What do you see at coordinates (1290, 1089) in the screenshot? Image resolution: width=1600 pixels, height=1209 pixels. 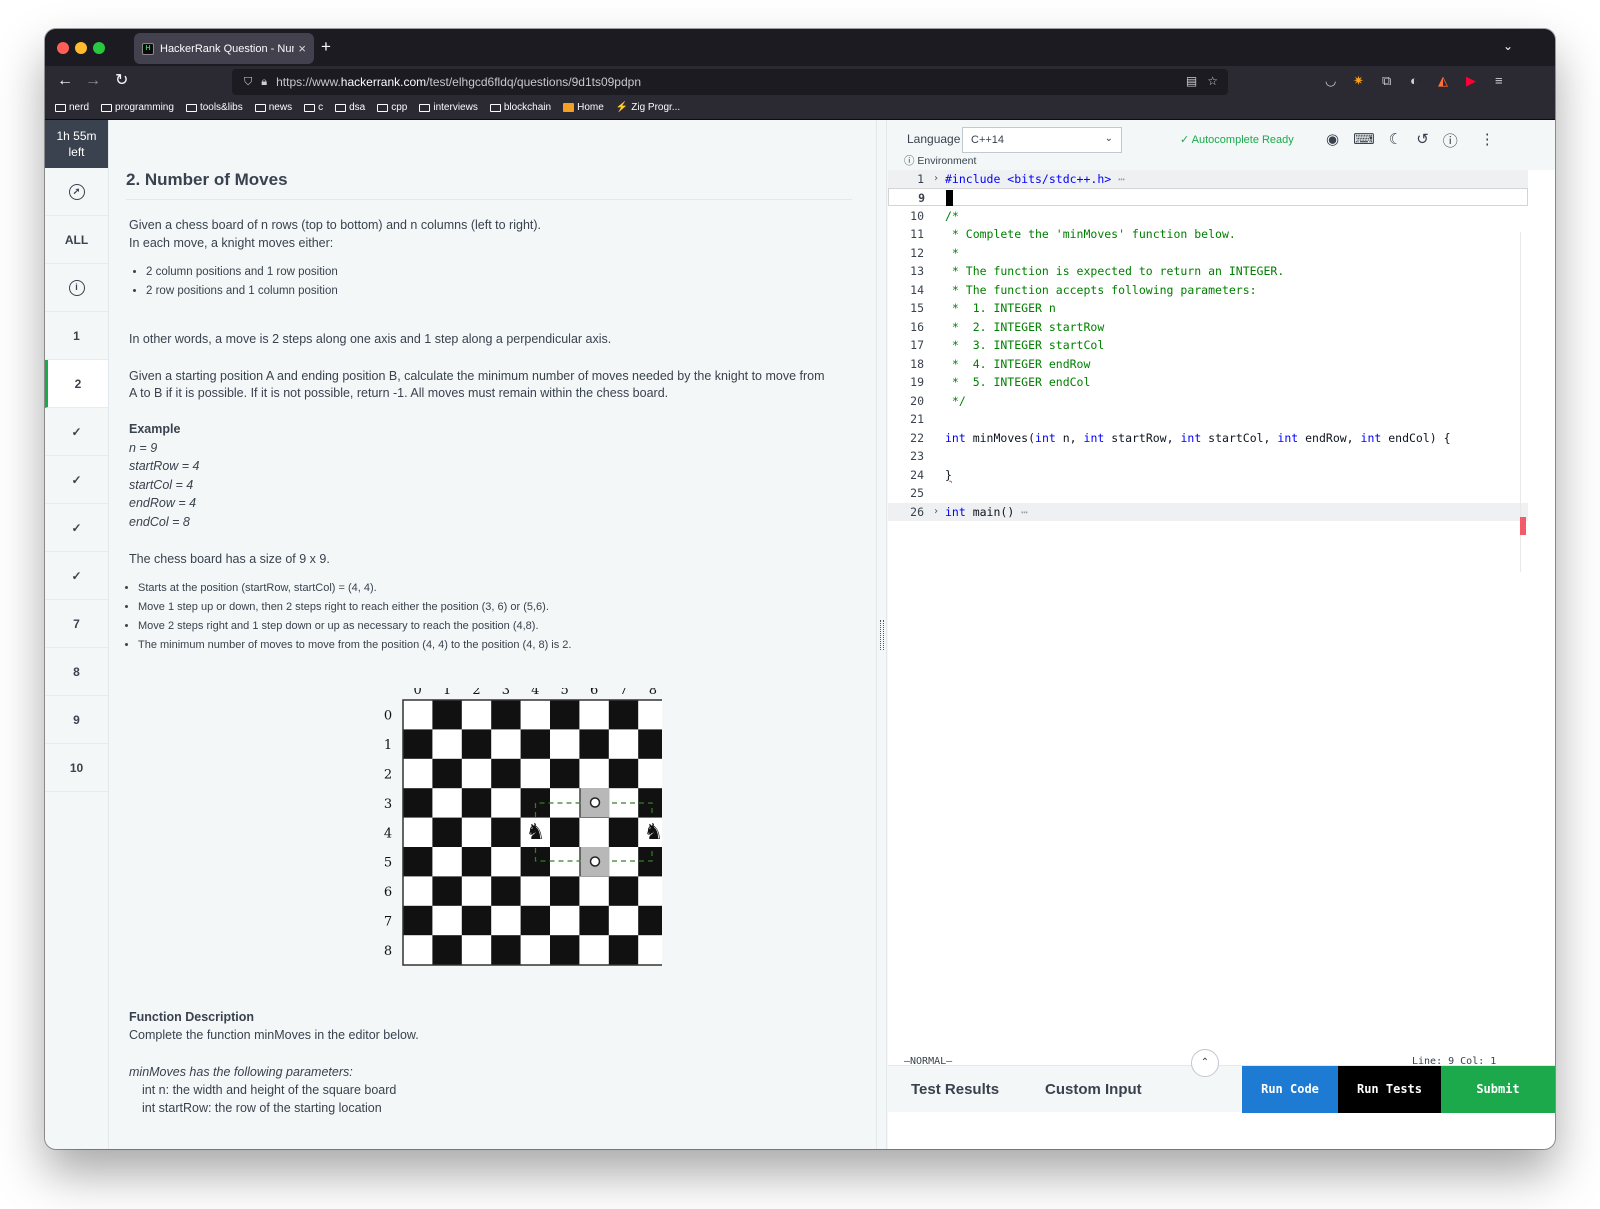 I see `run-code-button: Run Code` at bounding box center [1290, 1089].